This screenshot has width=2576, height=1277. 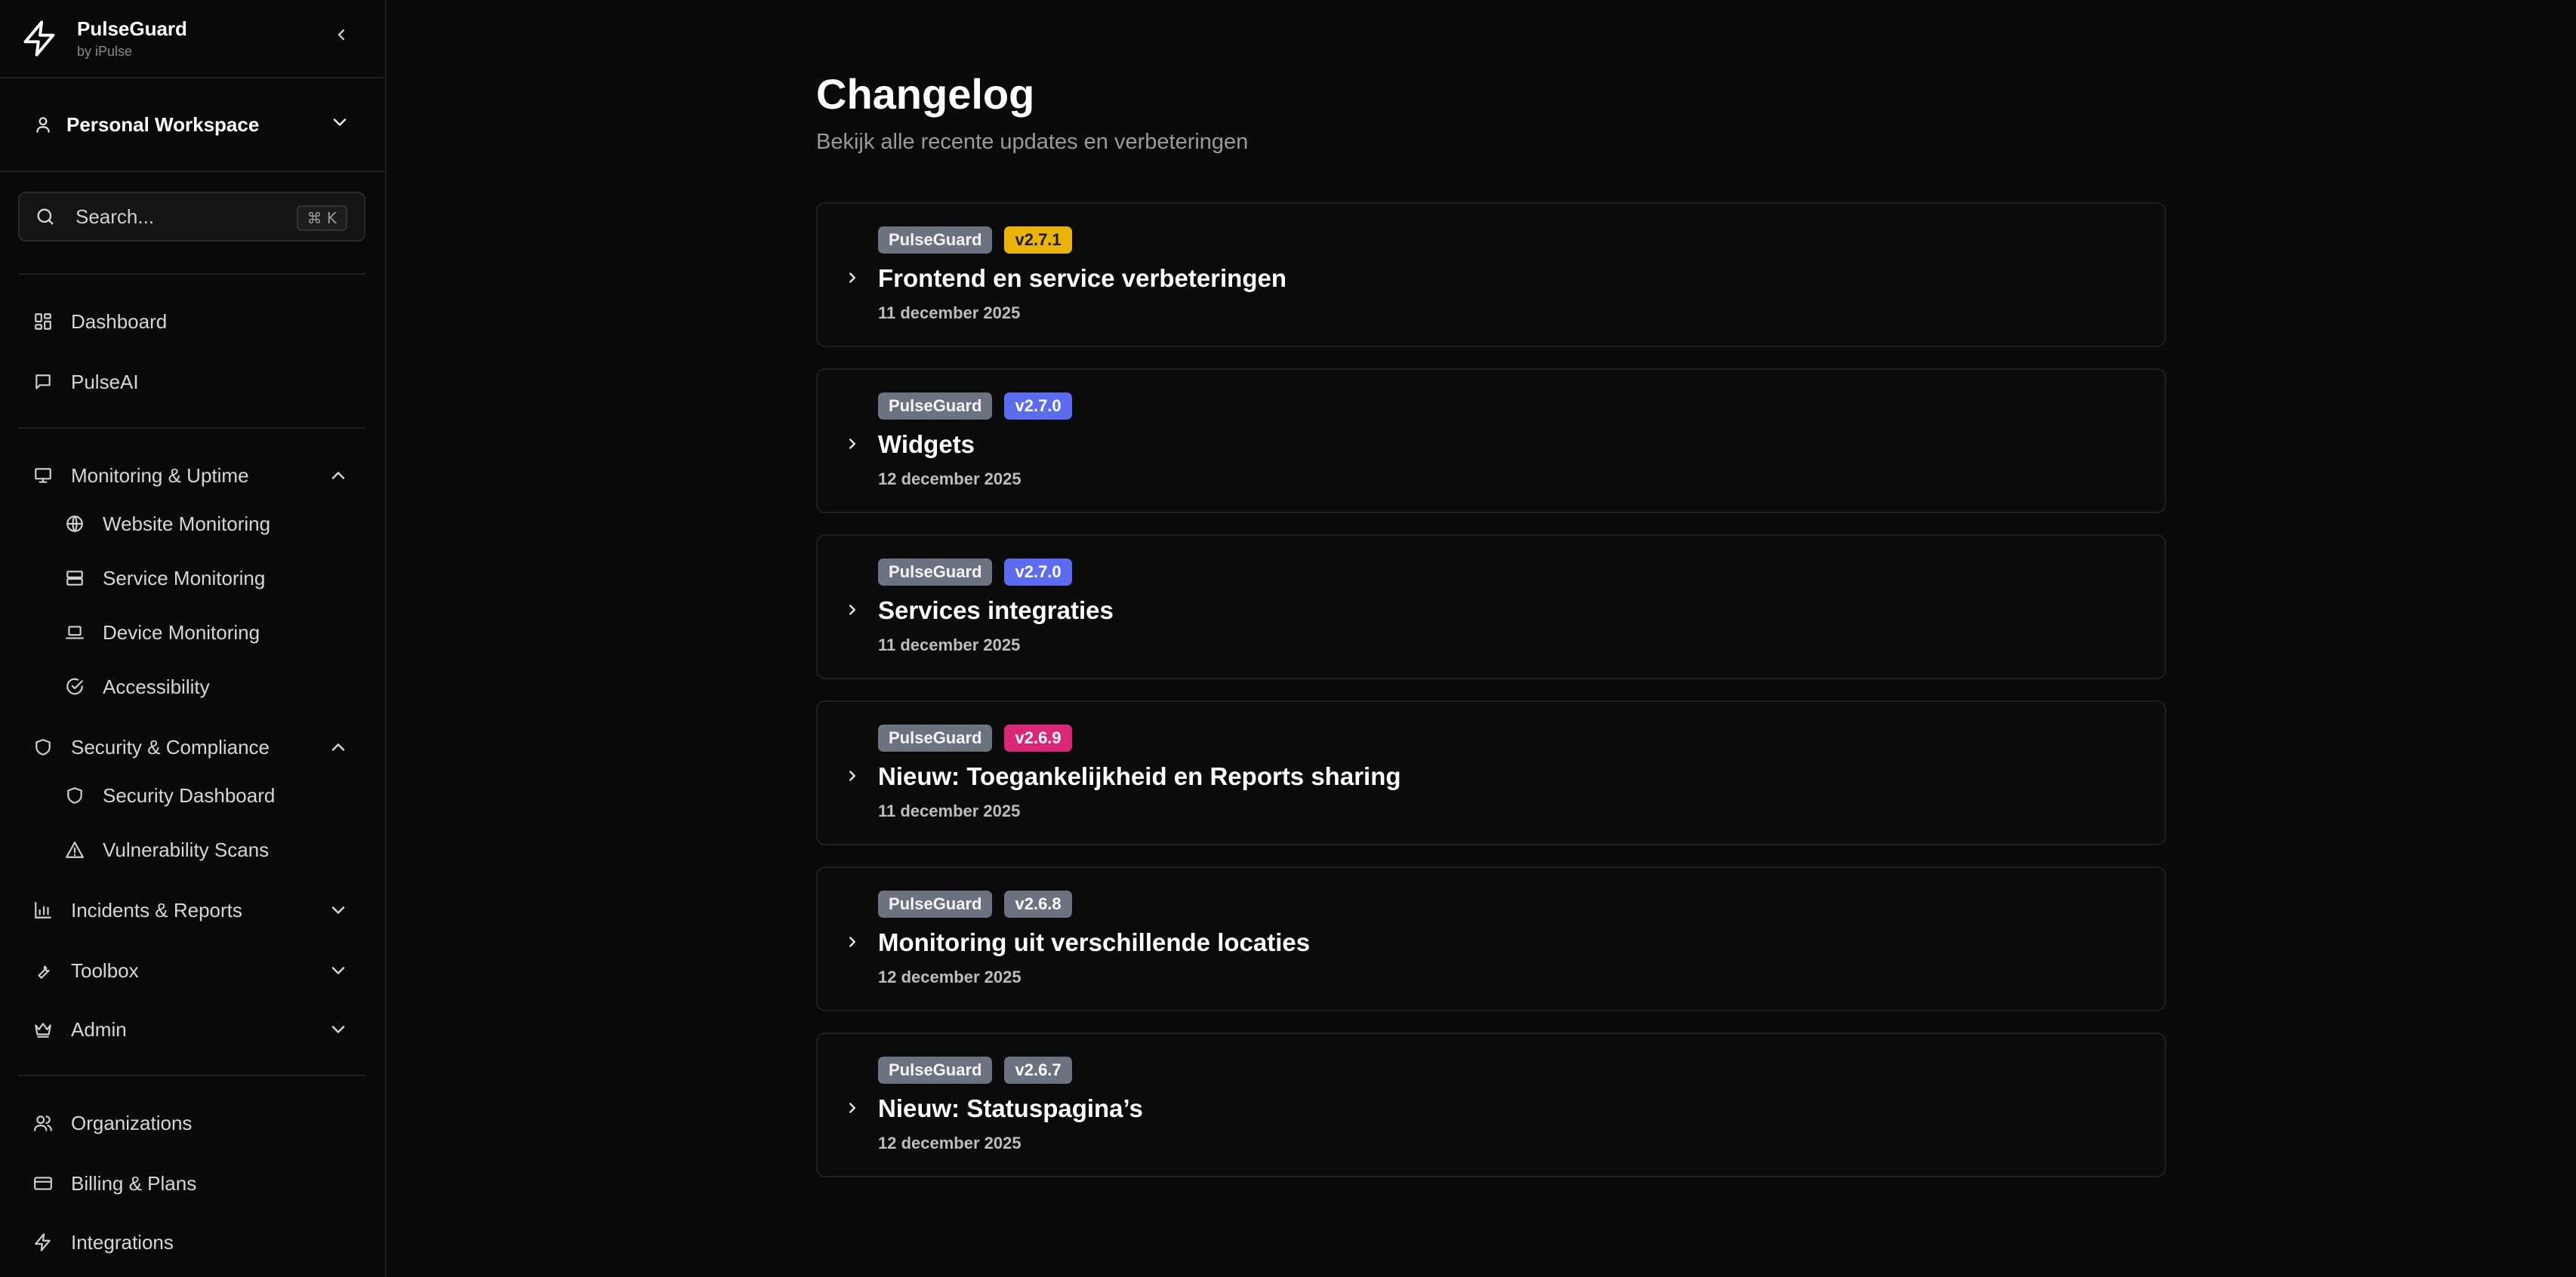 What do you see at coordinates (925, 94) in the screenshot?
I see `page-title: Changelog` at bounding box center [925, 94].